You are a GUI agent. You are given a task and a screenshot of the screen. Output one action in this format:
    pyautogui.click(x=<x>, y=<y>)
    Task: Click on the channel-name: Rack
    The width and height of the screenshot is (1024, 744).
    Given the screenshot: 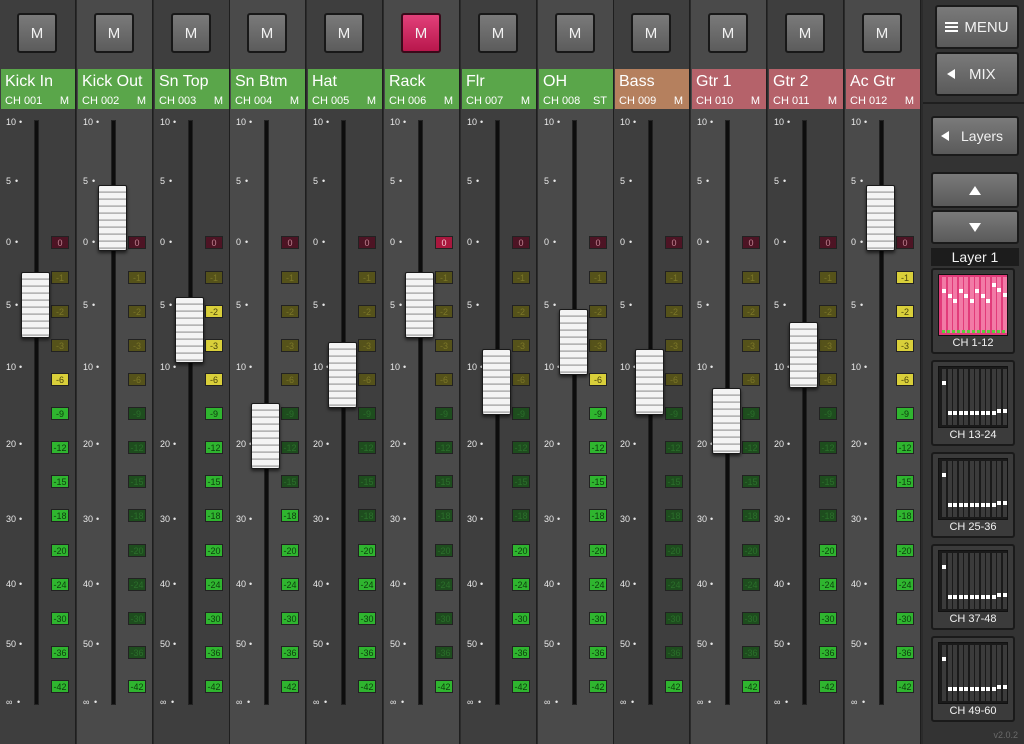 What is the action you would take?
    pyautogui.click(x=407, y=81)
    